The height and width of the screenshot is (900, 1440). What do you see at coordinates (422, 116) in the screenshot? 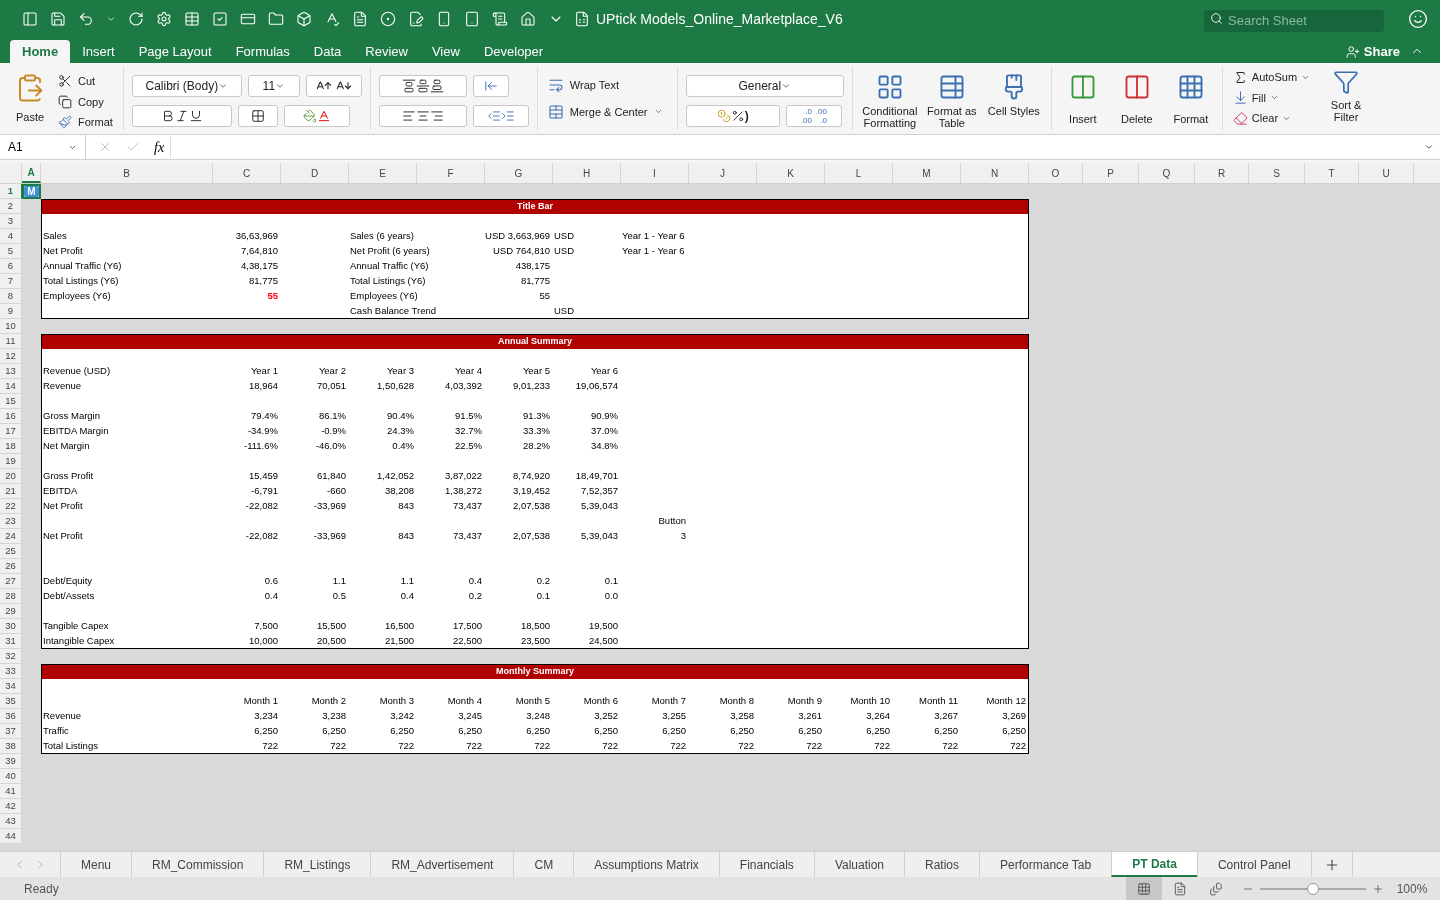
I see `align-center-icon` at bounding box center [422, 116].